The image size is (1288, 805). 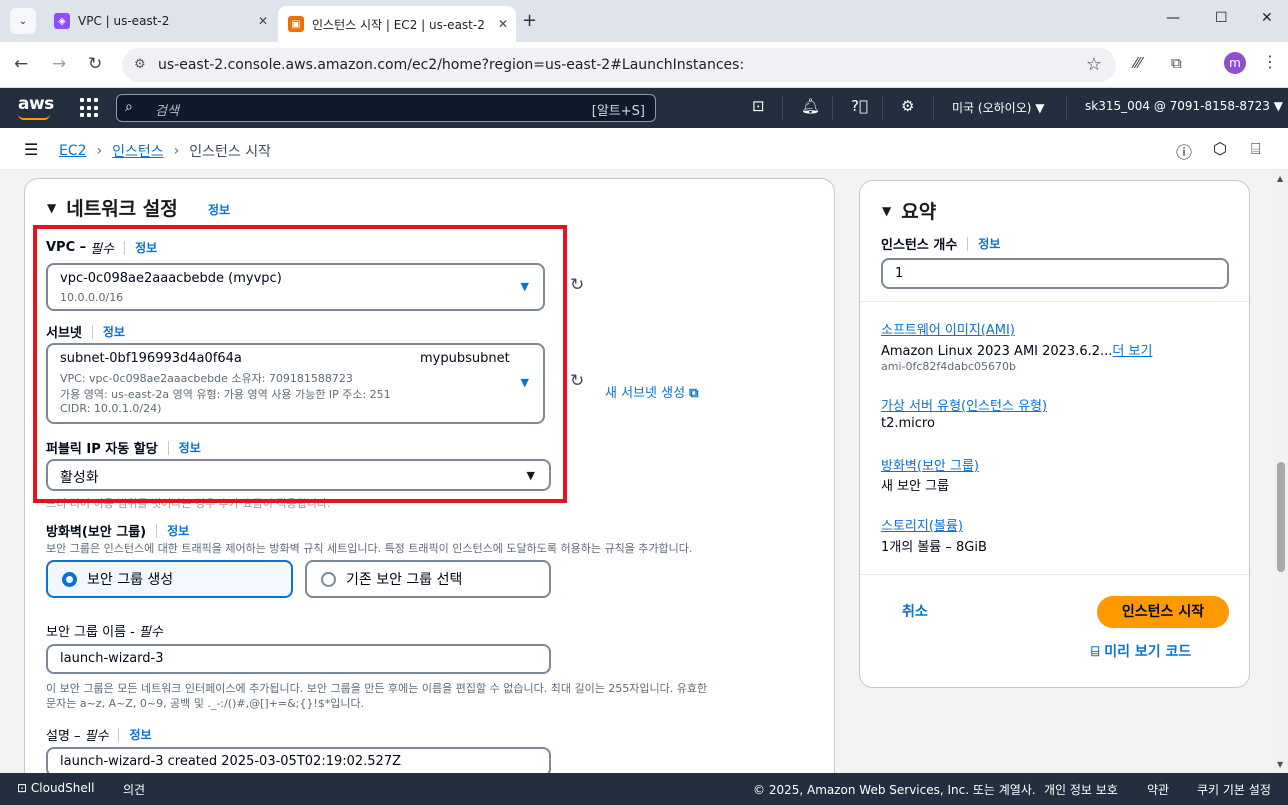 I want to click on maximize-icon: ☐, so click(x=1221, y=18).